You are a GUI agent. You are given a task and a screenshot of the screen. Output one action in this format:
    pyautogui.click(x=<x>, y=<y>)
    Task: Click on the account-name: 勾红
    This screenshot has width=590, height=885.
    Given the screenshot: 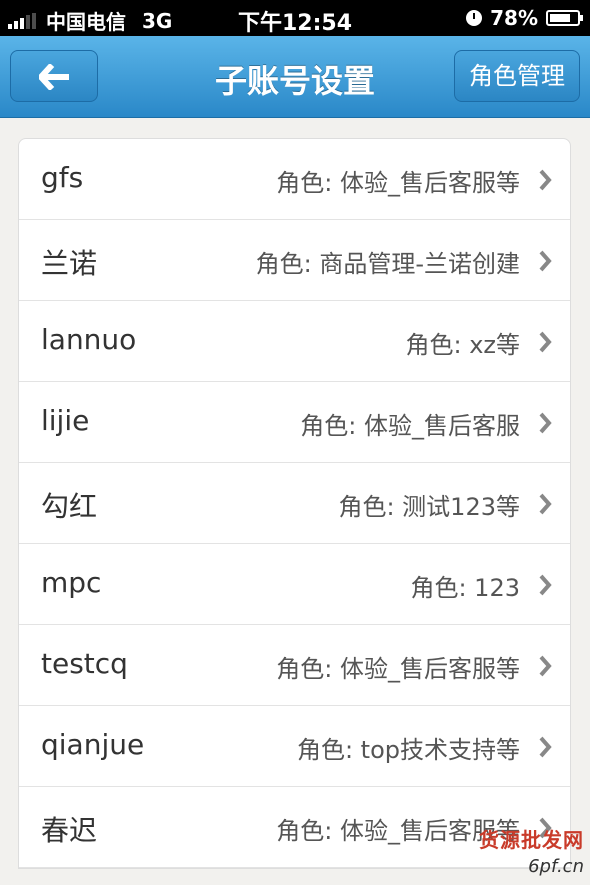 What is the action you would take?
    pyautogui.click(x=69, y=506)
    